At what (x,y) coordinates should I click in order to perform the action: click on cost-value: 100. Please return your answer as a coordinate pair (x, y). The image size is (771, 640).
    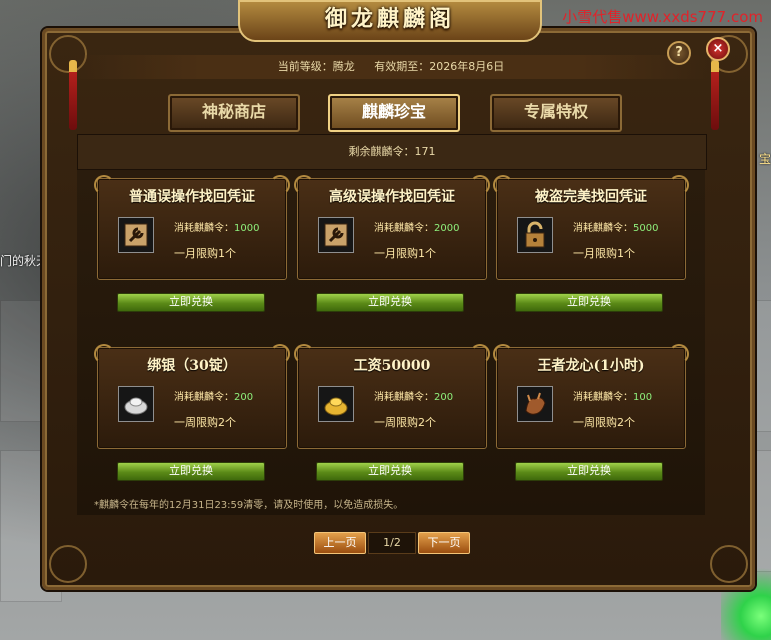
    Looking at the image, I should click on (643, 397).